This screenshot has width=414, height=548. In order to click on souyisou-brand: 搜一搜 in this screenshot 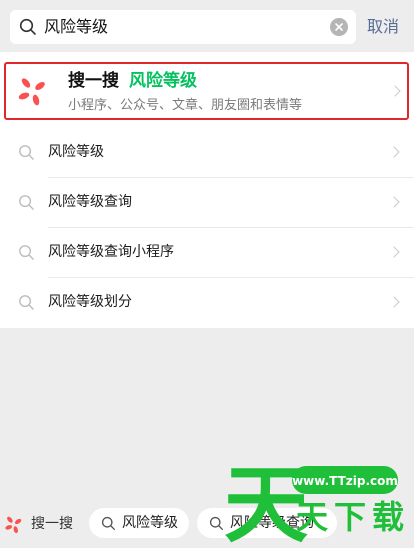, I will do `click(93, 81)`.